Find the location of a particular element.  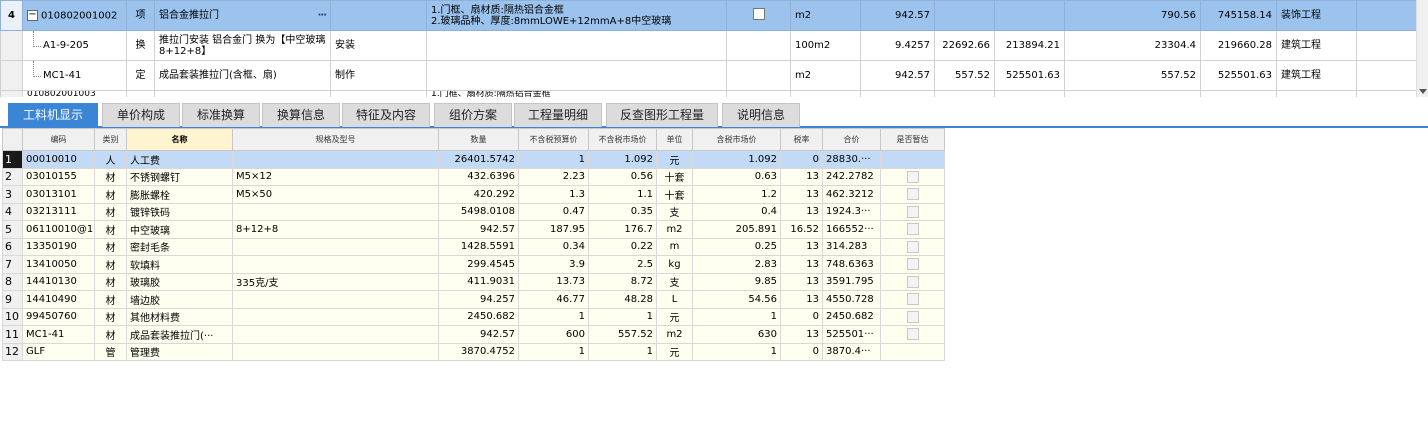

res-quantity: 26401.5742 is located at coordinates (478, 159).